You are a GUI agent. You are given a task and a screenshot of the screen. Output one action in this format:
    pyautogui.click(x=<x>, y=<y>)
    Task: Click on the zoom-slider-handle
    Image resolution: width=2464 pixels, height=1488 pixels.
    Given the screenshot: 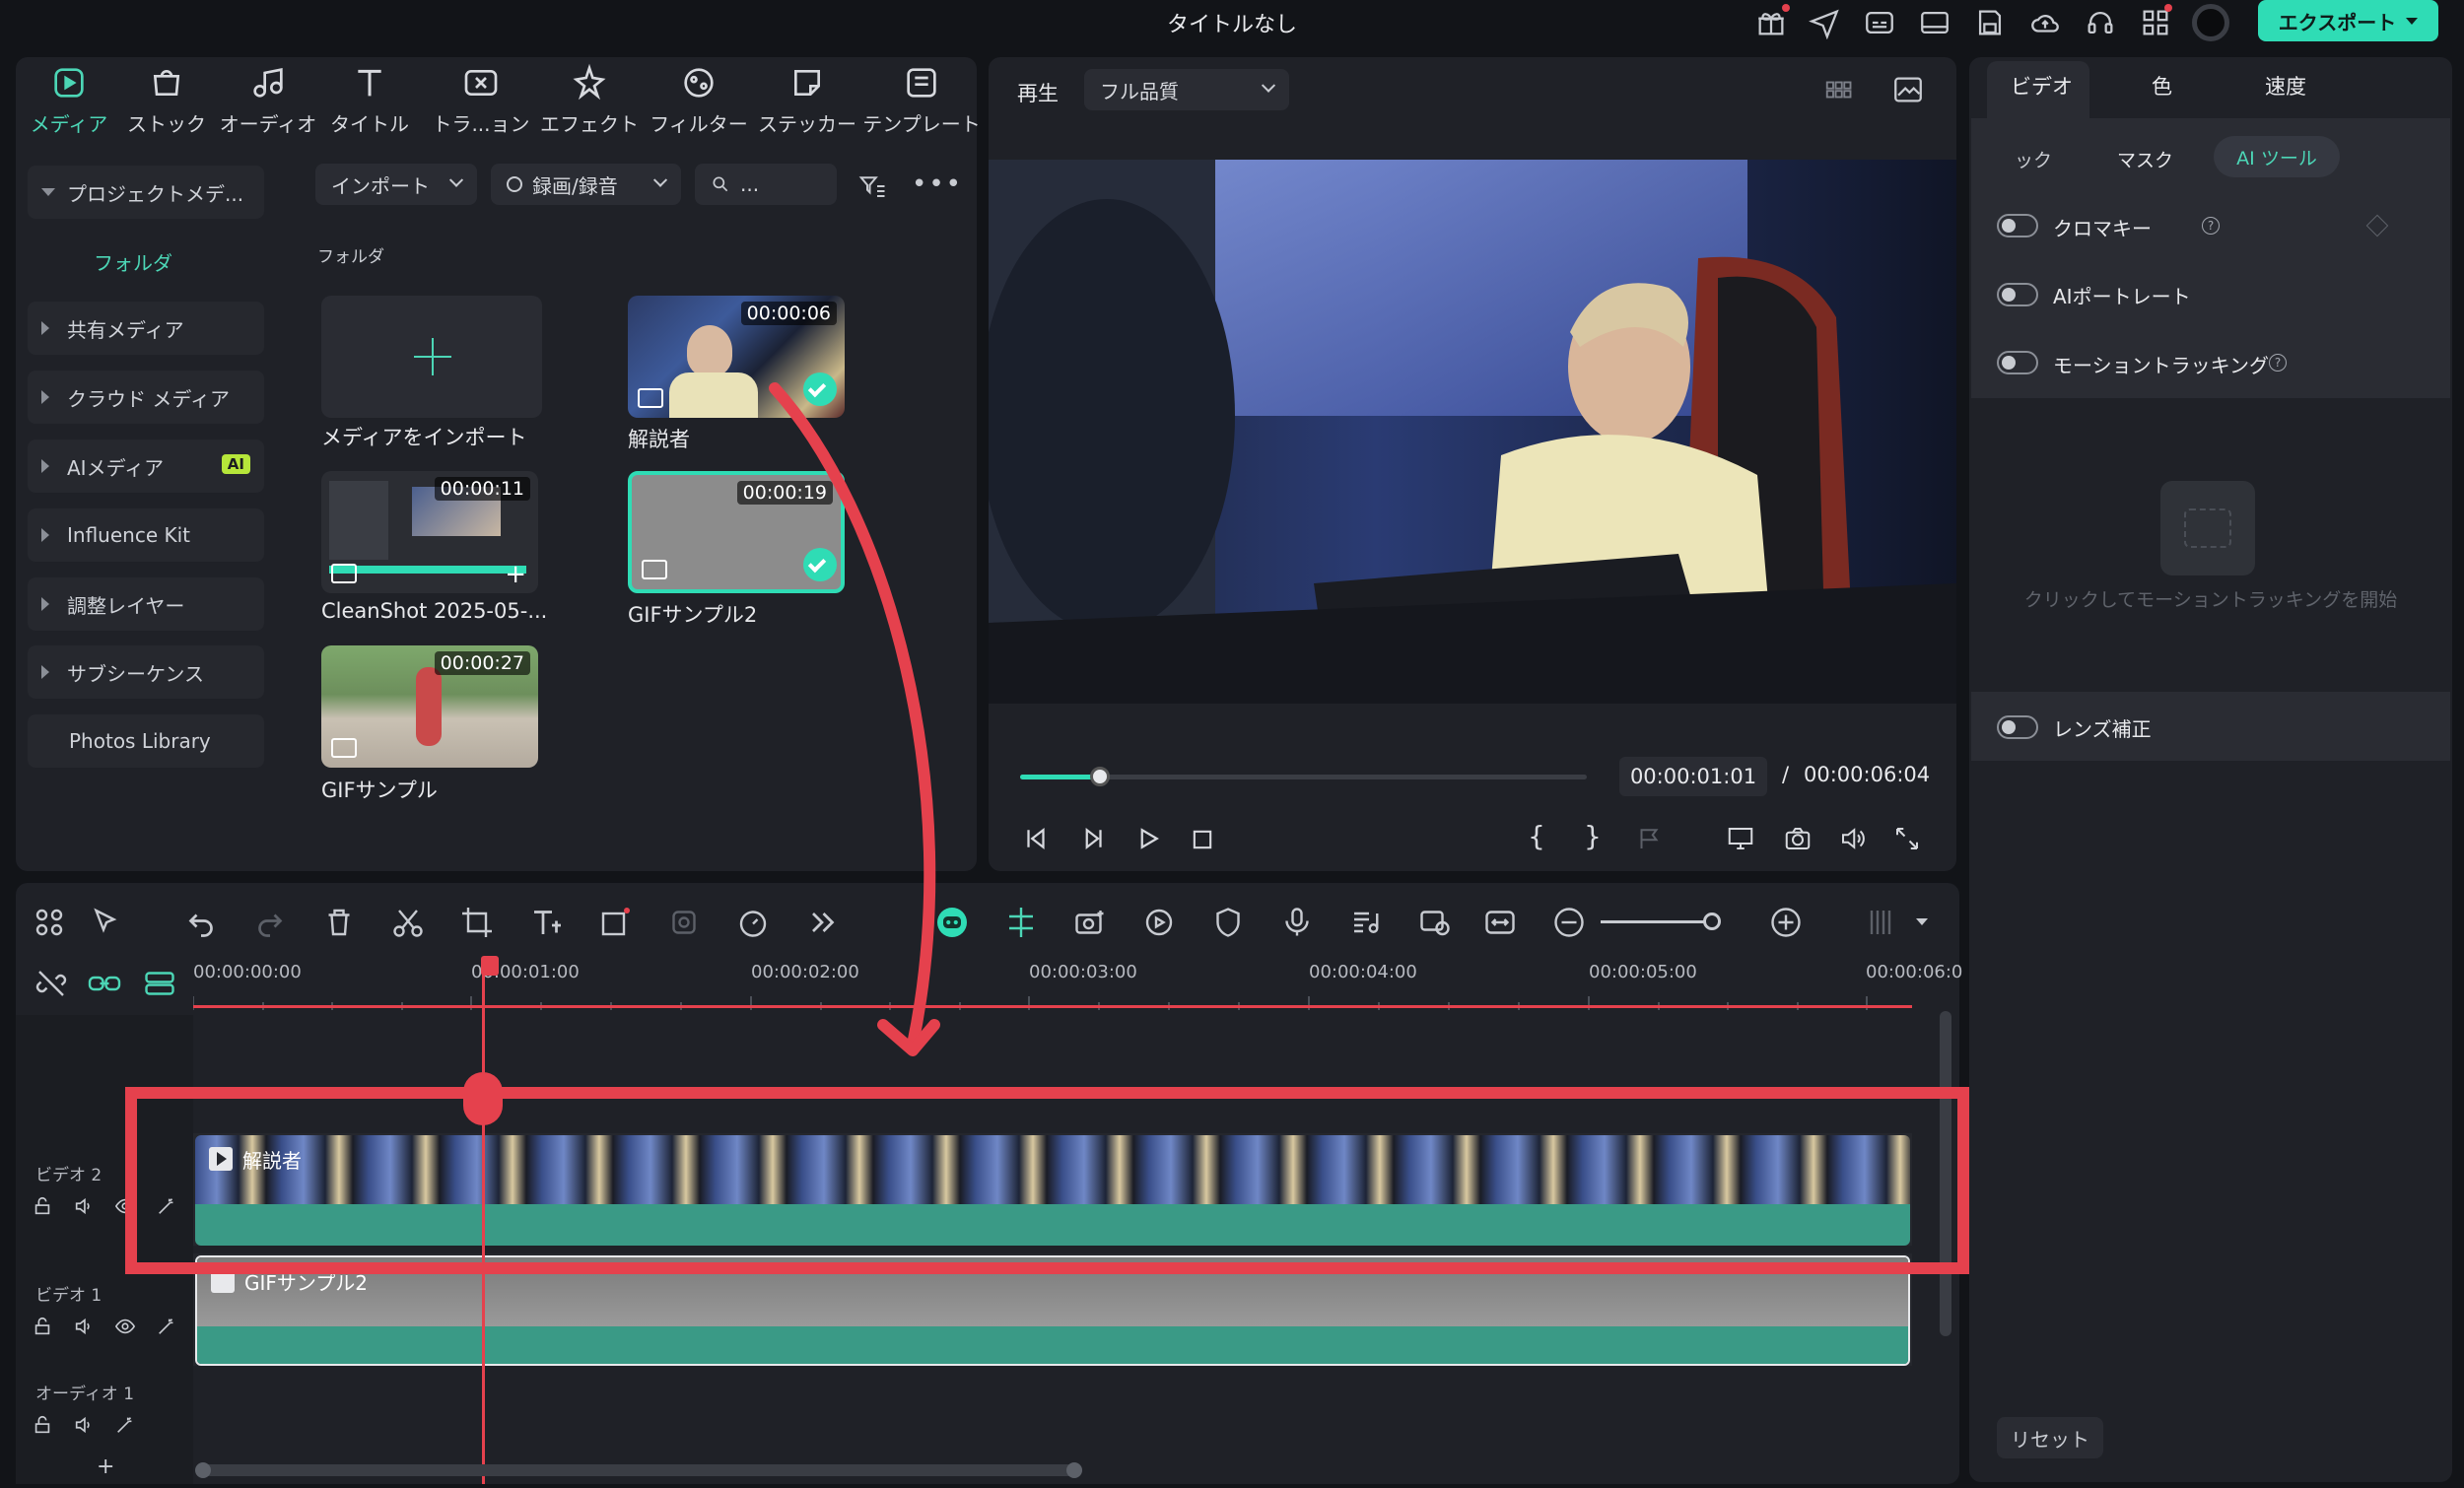 What is the action you would take?
    pyautogui.click(x=1712, y=921)
    